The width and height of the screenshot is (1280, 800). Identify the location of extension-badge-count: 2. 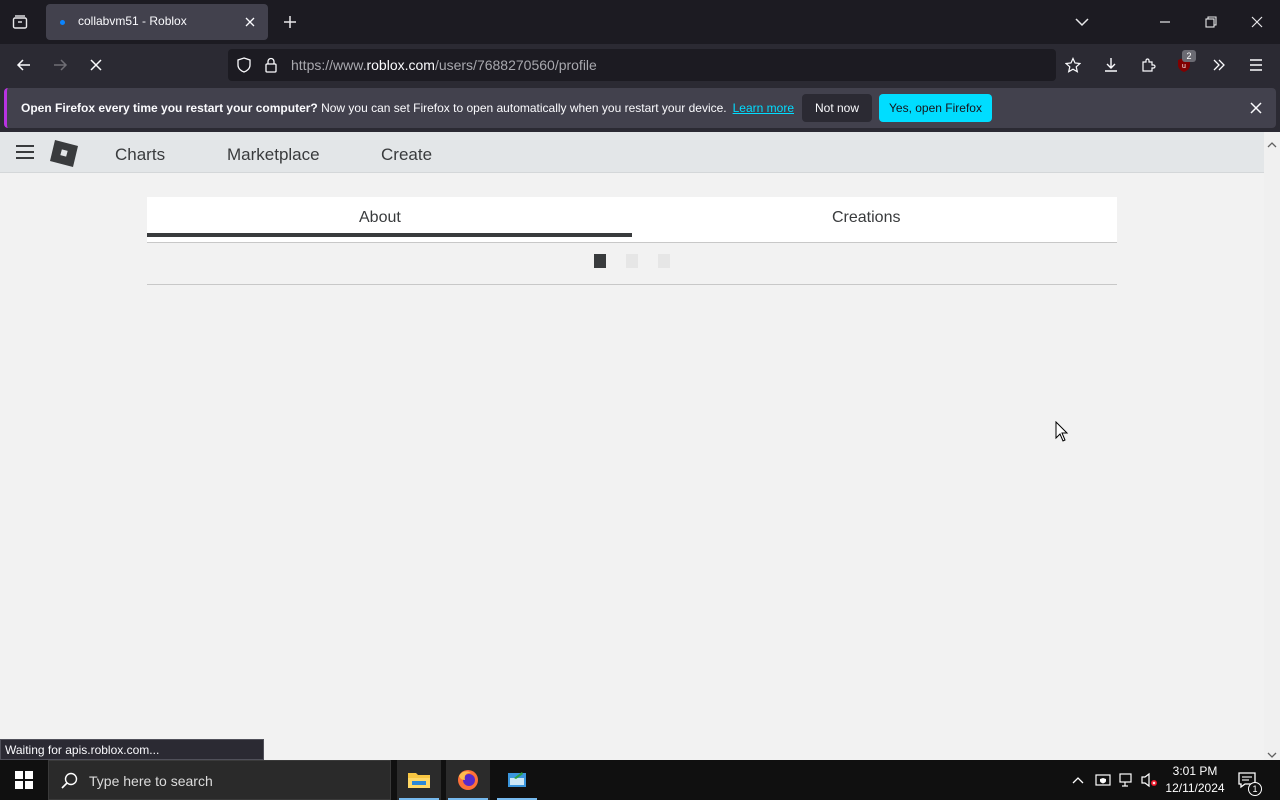
(1189, 56).